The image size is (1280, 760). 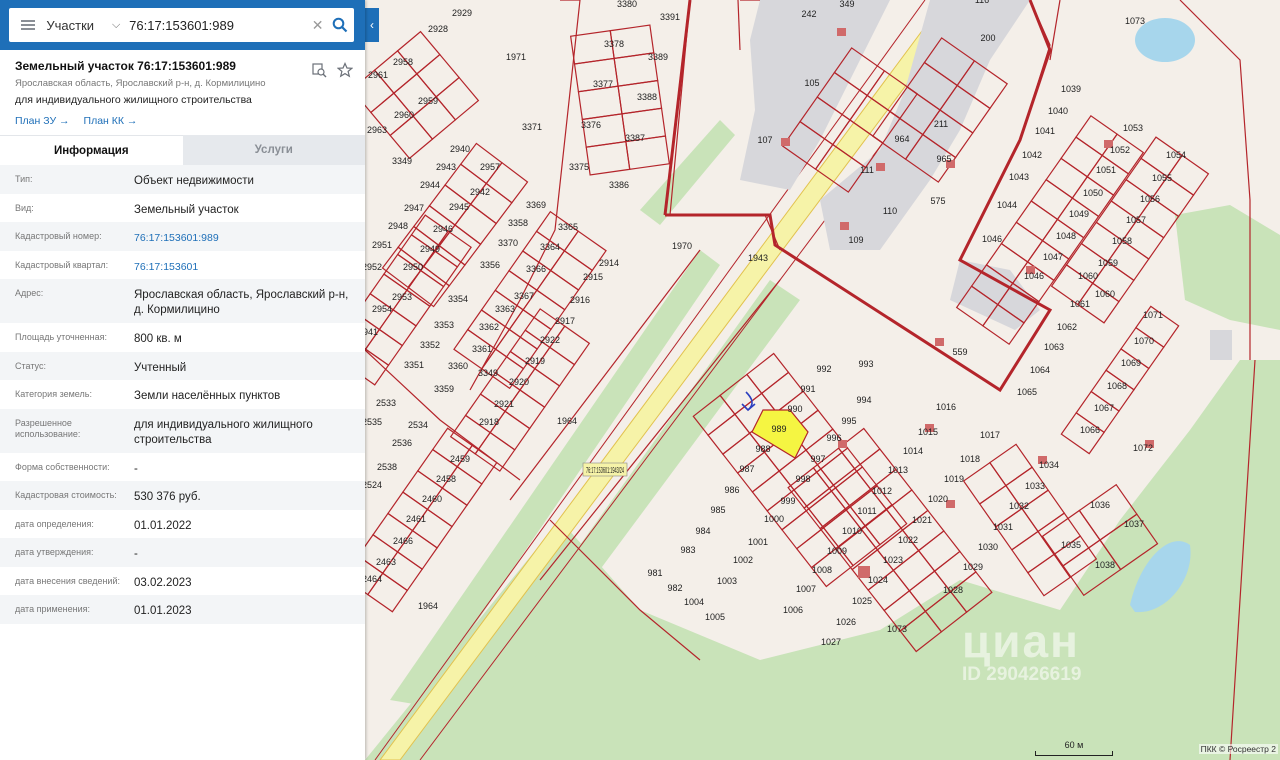 What do you see at coordinates (505, 309) in the screenshot?
I see `parcel-label: 3363` at bounding box center [505, 309].